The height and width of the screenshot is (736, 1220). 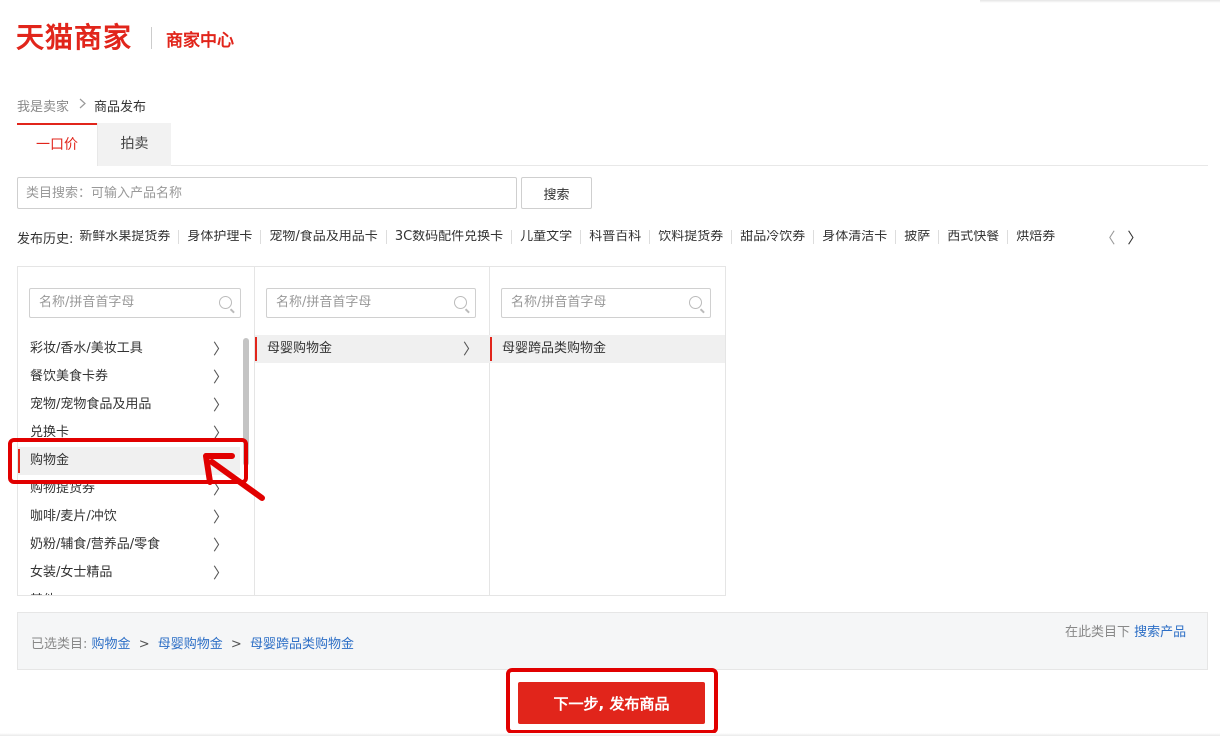 I want to click on history-item: 宠物/食品及用品卡, so click(x=322, y=237).